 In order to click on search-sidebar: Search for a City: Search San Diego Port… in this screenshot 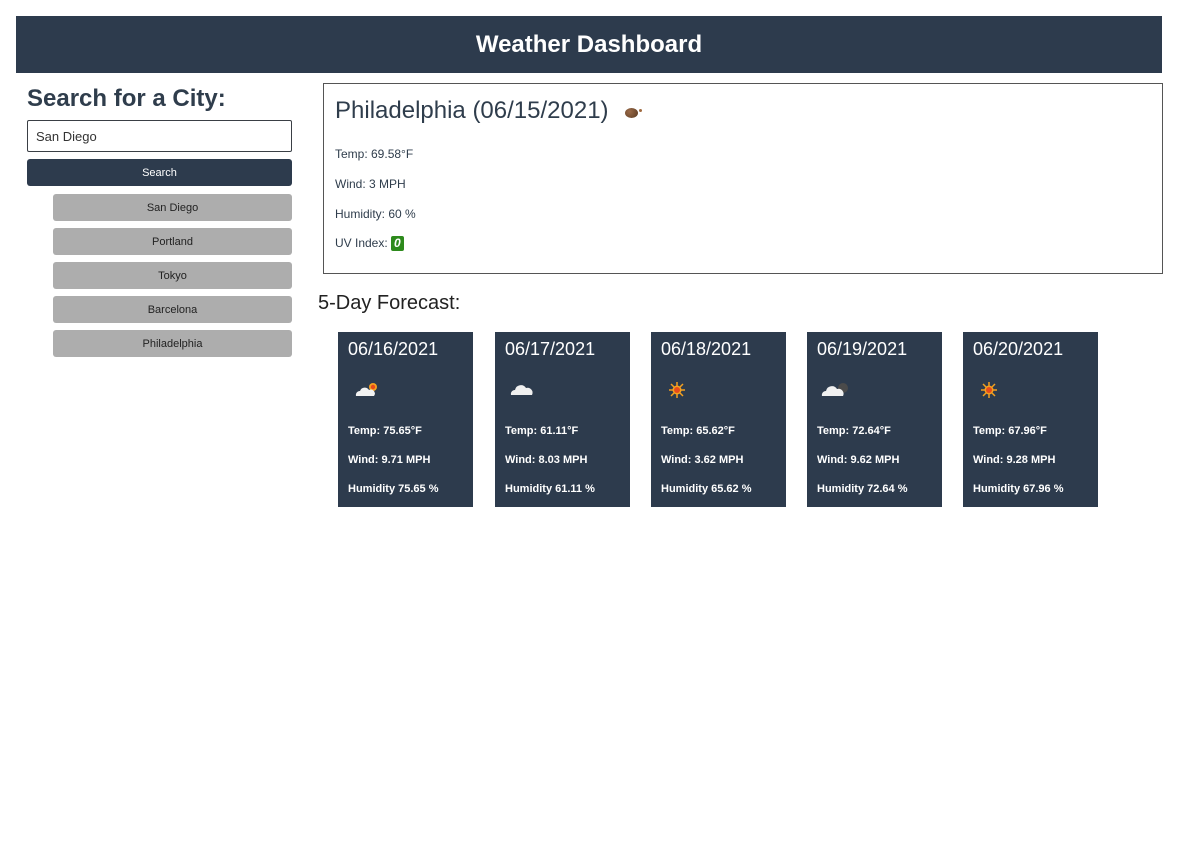, I will do `click(159, 220)`.